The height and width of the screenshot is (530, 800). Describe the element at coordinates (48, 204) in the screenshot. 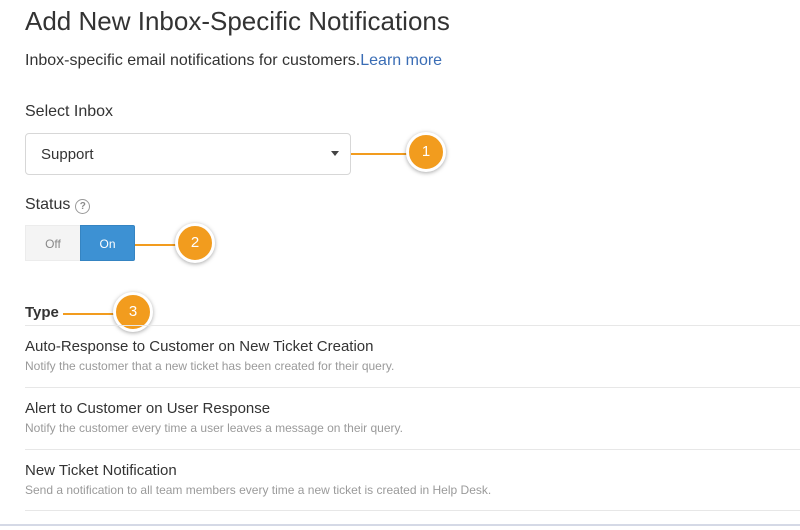

I see `status-label: Status` at that location.